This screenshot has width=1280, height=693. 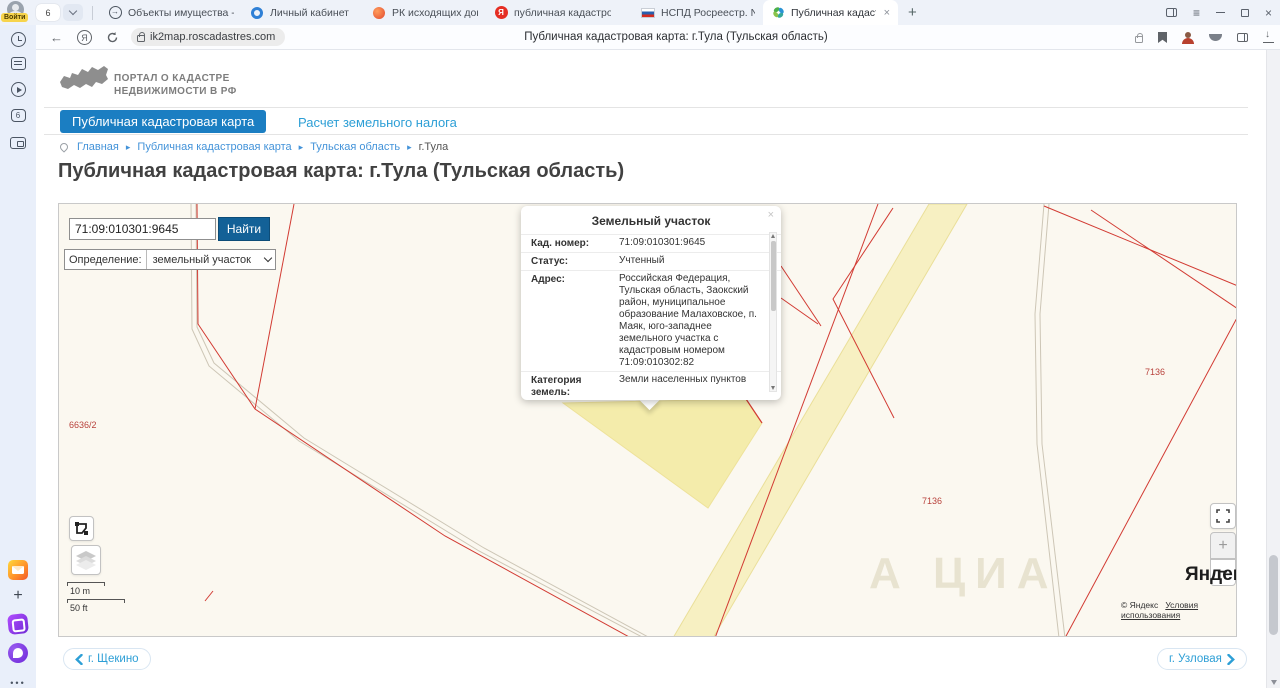 I want to click on tab-public-cadastral-map: Публичная кадастровая карта, so click(x=163, y=121).